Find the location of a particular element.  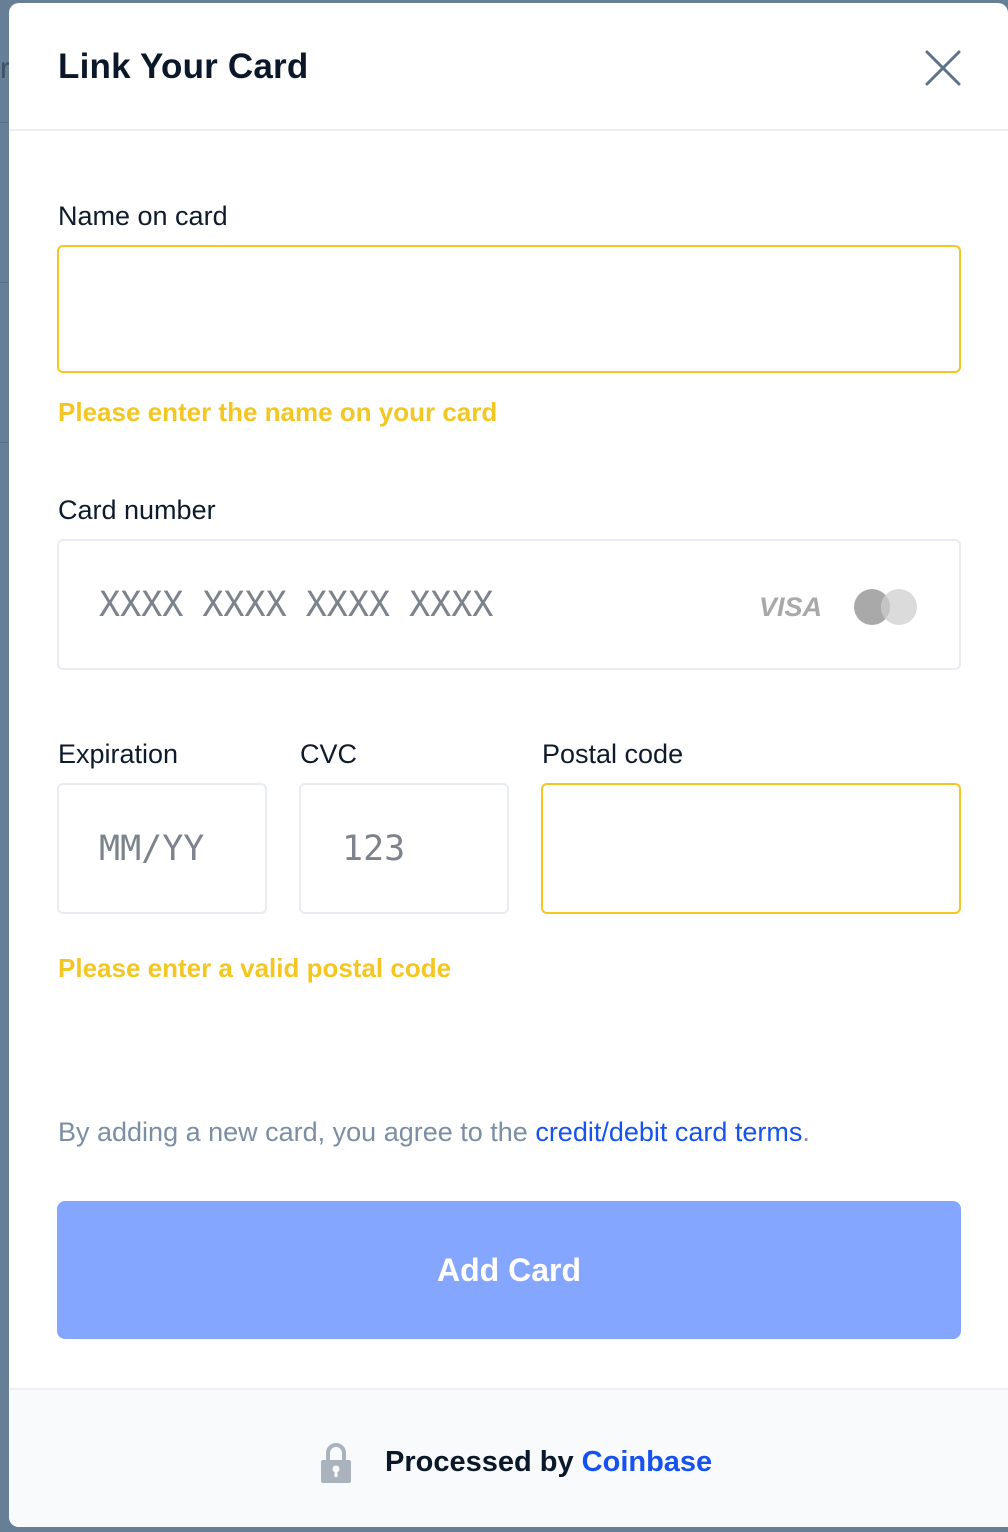

modal-footer: Processed by Coinbase is located at coordinates (508, 1457).